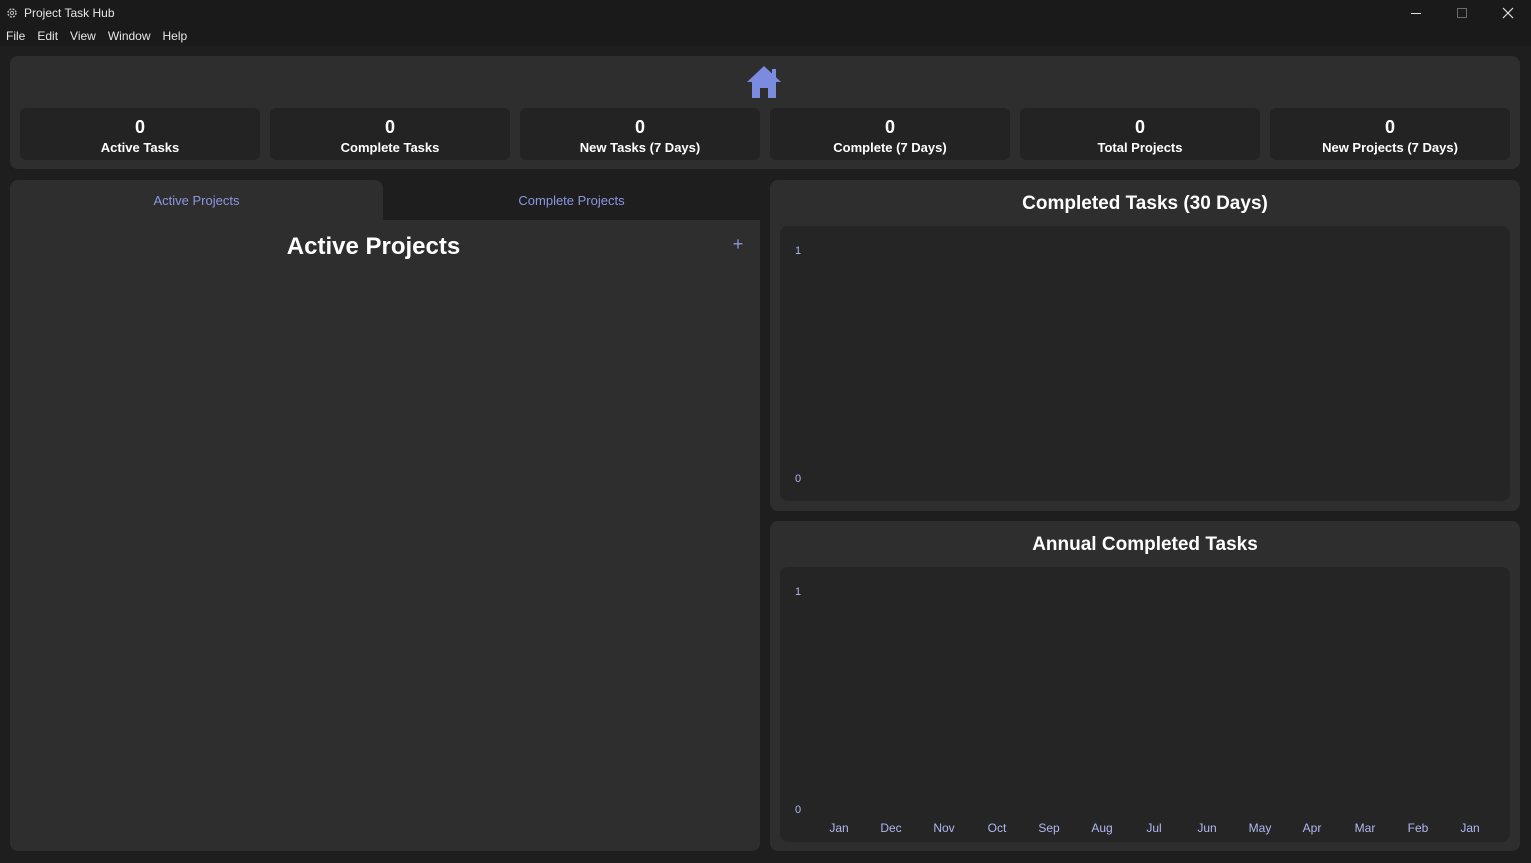 The image size is (1531, 863). Describe the element at coordinates (1140, 147) in the screenshot. I see `stat-label: Total Projects` at that location.